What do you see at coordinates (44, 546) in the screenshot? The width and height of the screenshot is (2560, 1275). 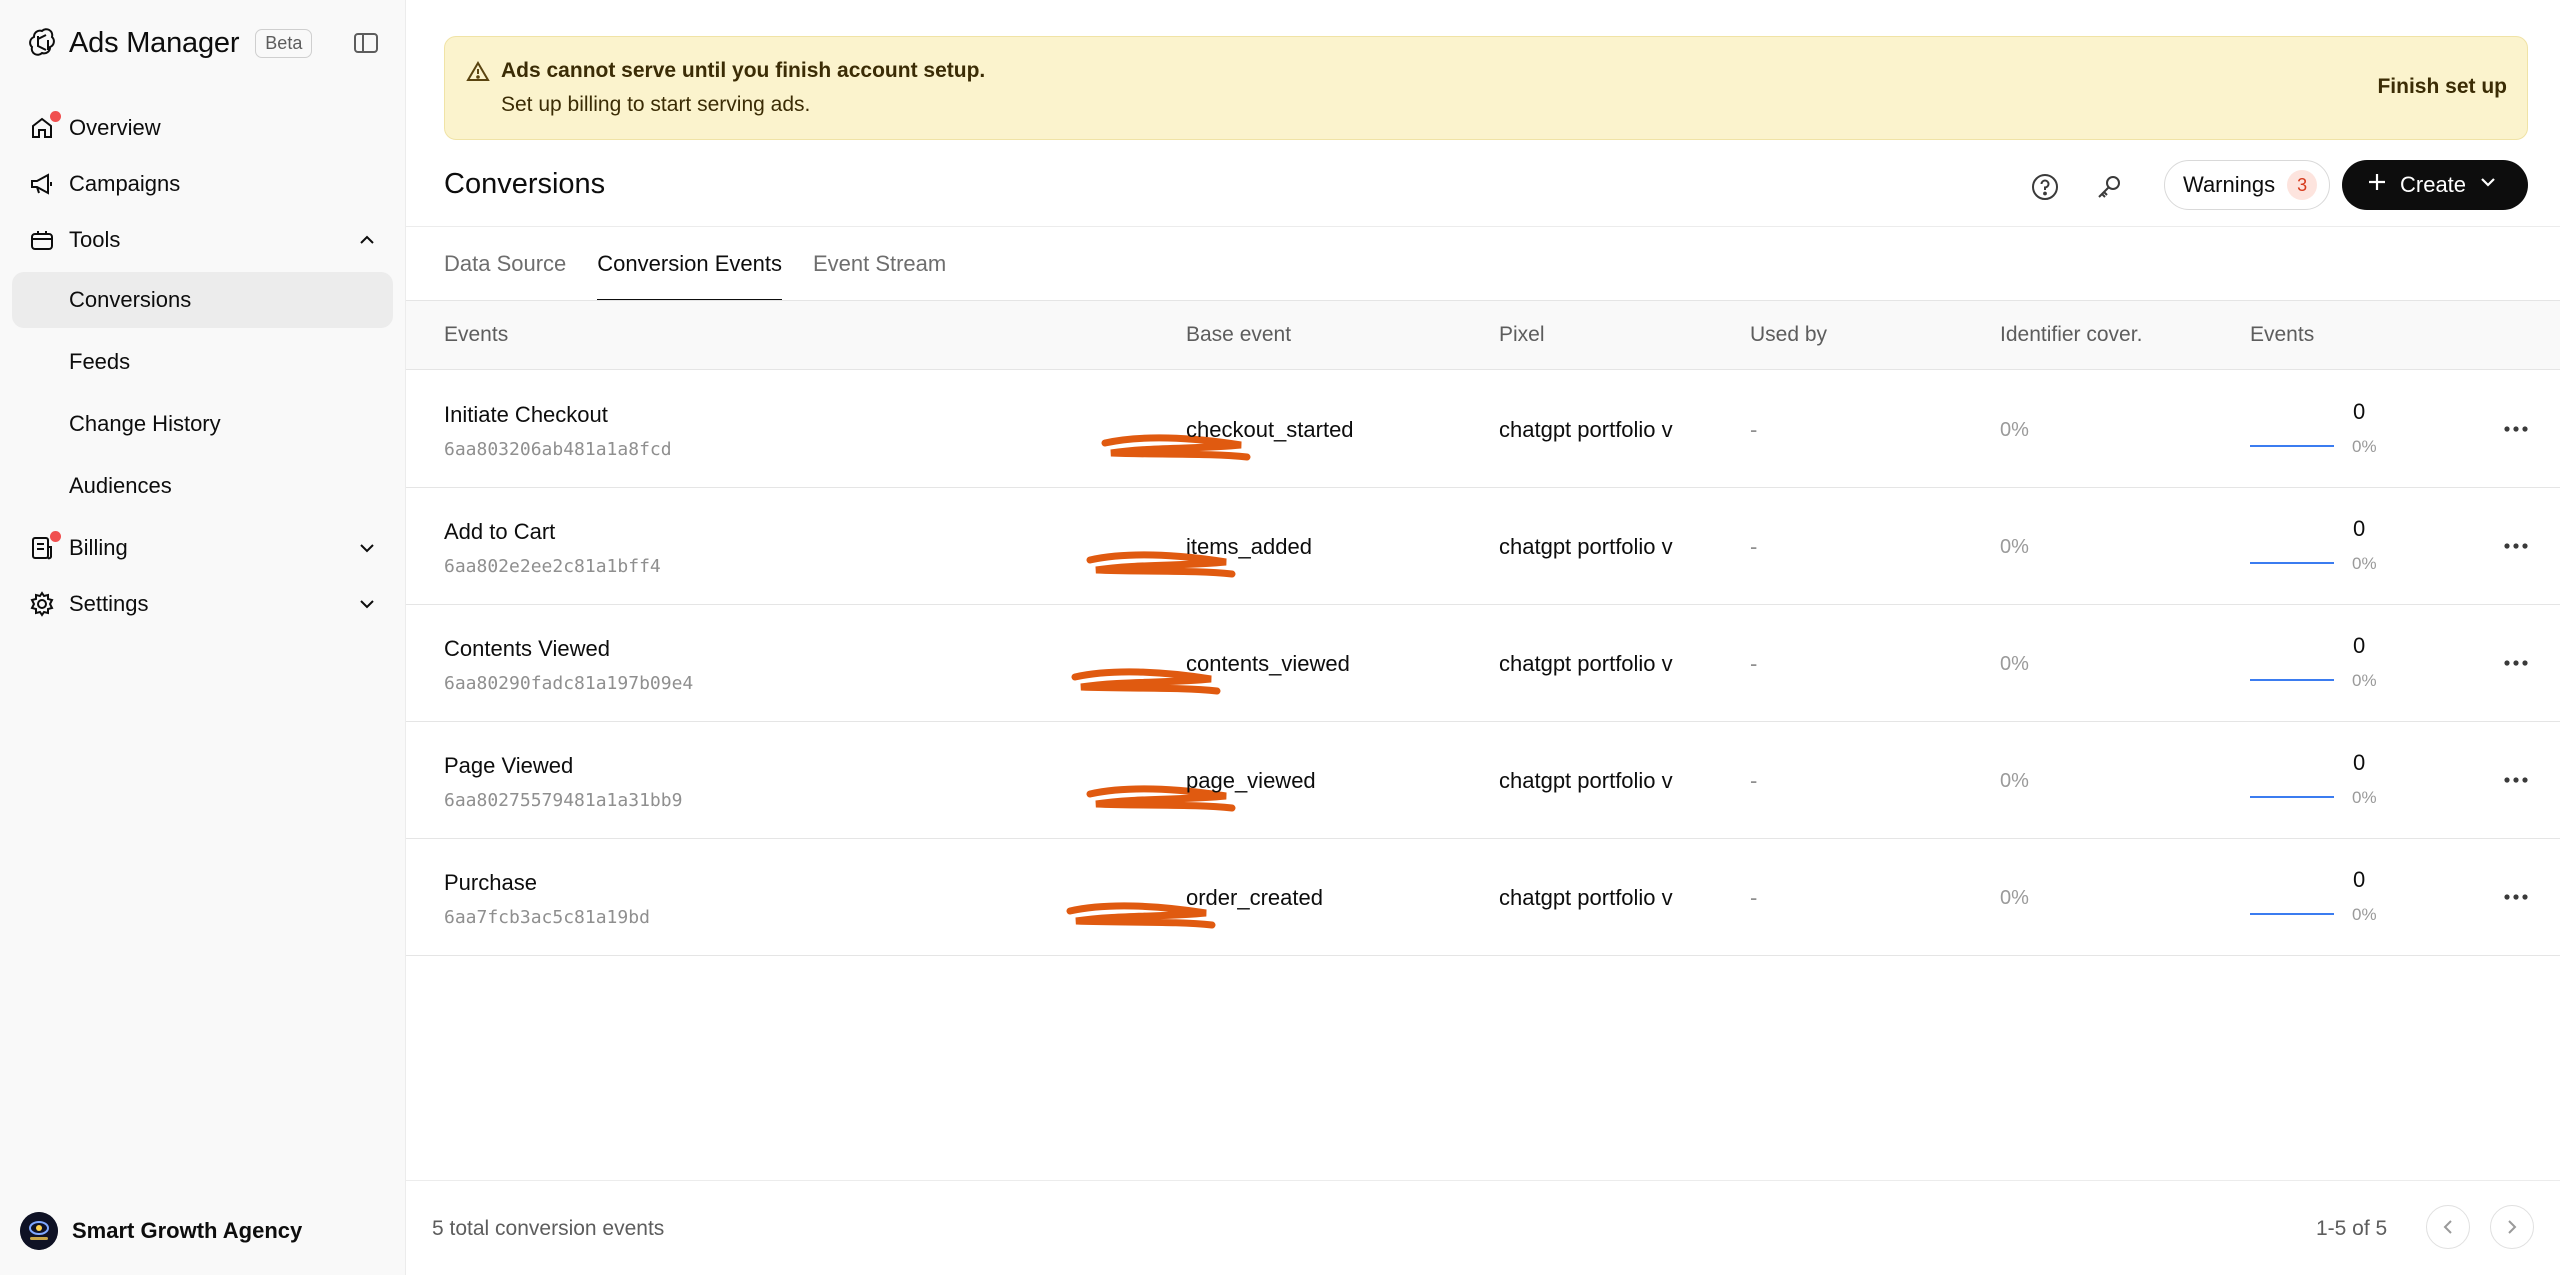 I see `receipt-icon` at bounding box center [44, 546].